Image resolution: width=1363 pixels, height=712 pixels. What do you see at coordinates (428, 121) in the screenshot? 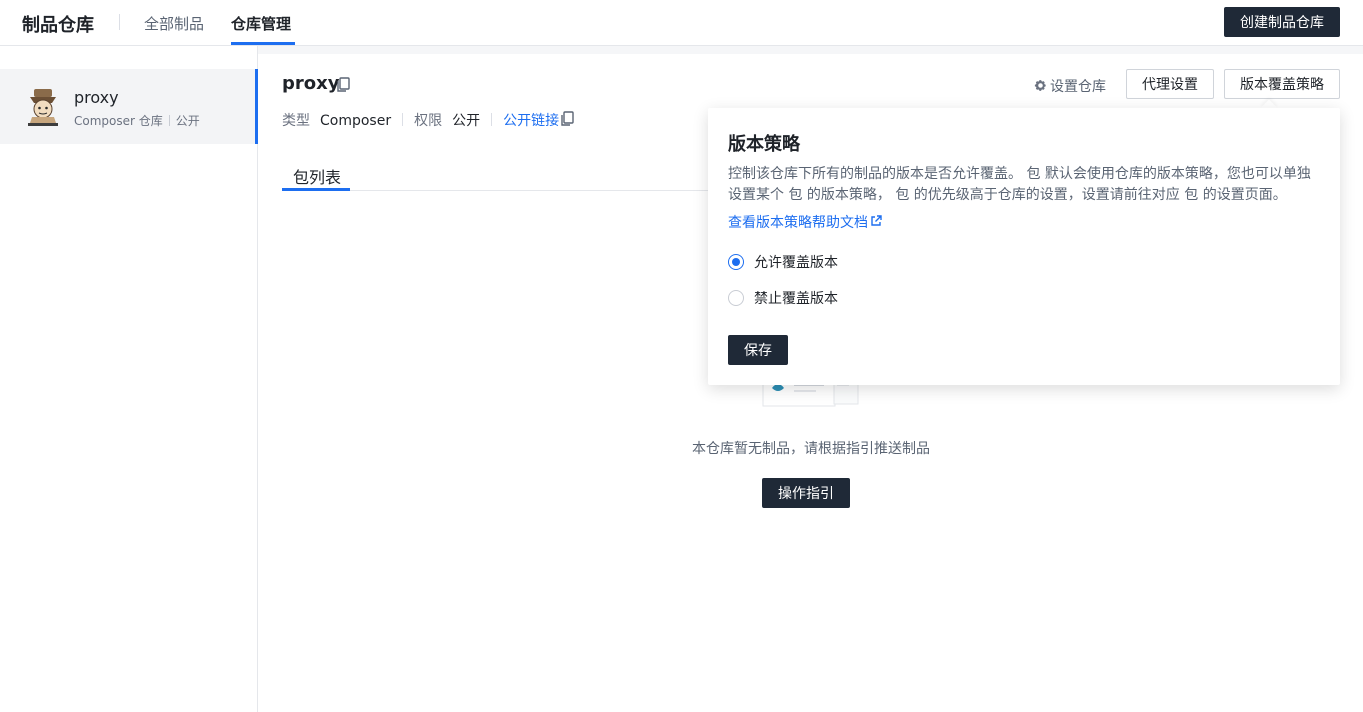
I see `permission-label: 权限` at bounding box center [428, 121].